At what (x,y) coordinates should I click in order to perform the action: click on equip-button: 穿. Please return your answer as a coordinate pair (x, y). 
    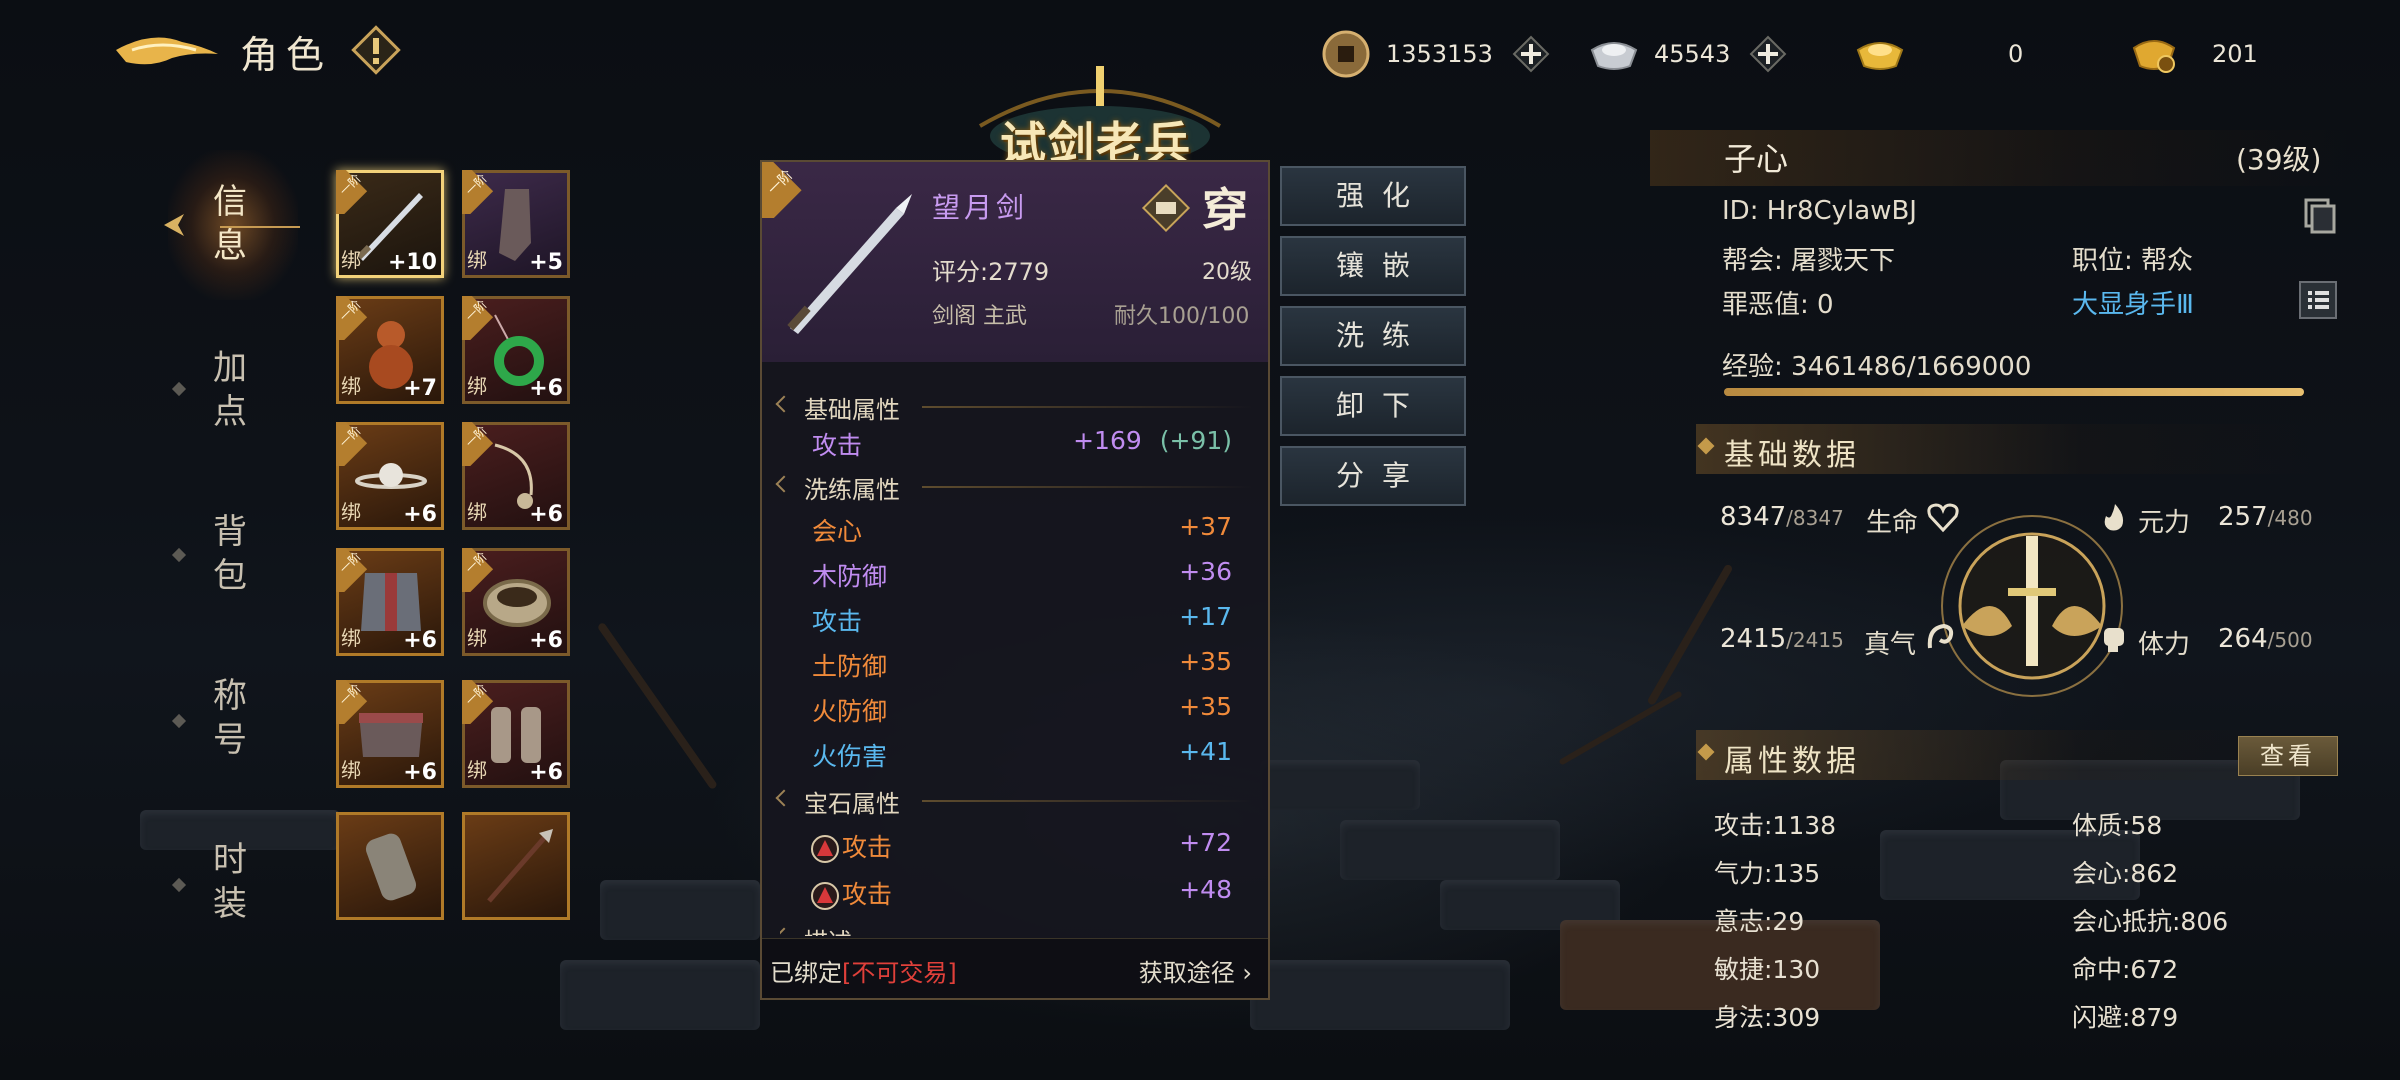
    Looking at the image, I should click on (1225, 207).